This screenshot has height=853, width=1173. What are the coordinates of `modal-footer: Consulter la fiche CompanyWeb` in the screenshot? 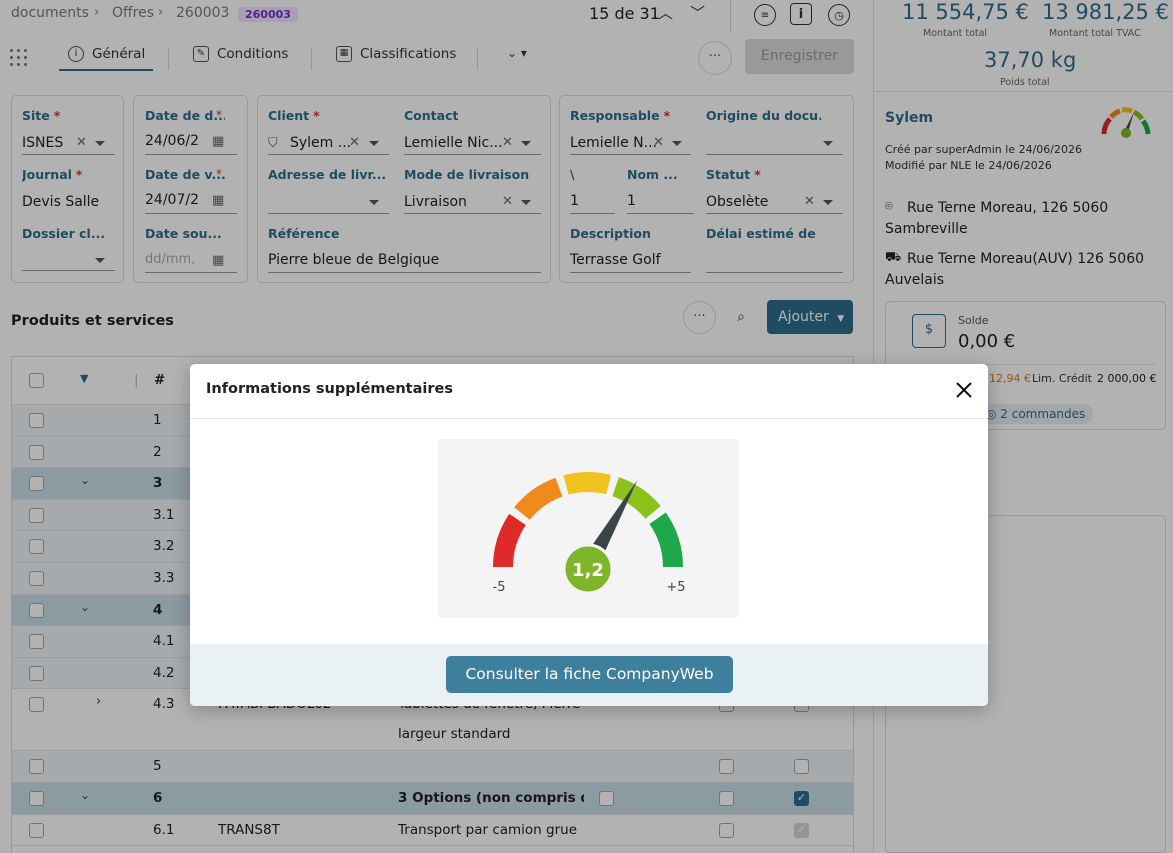 It's located at (589, 675).